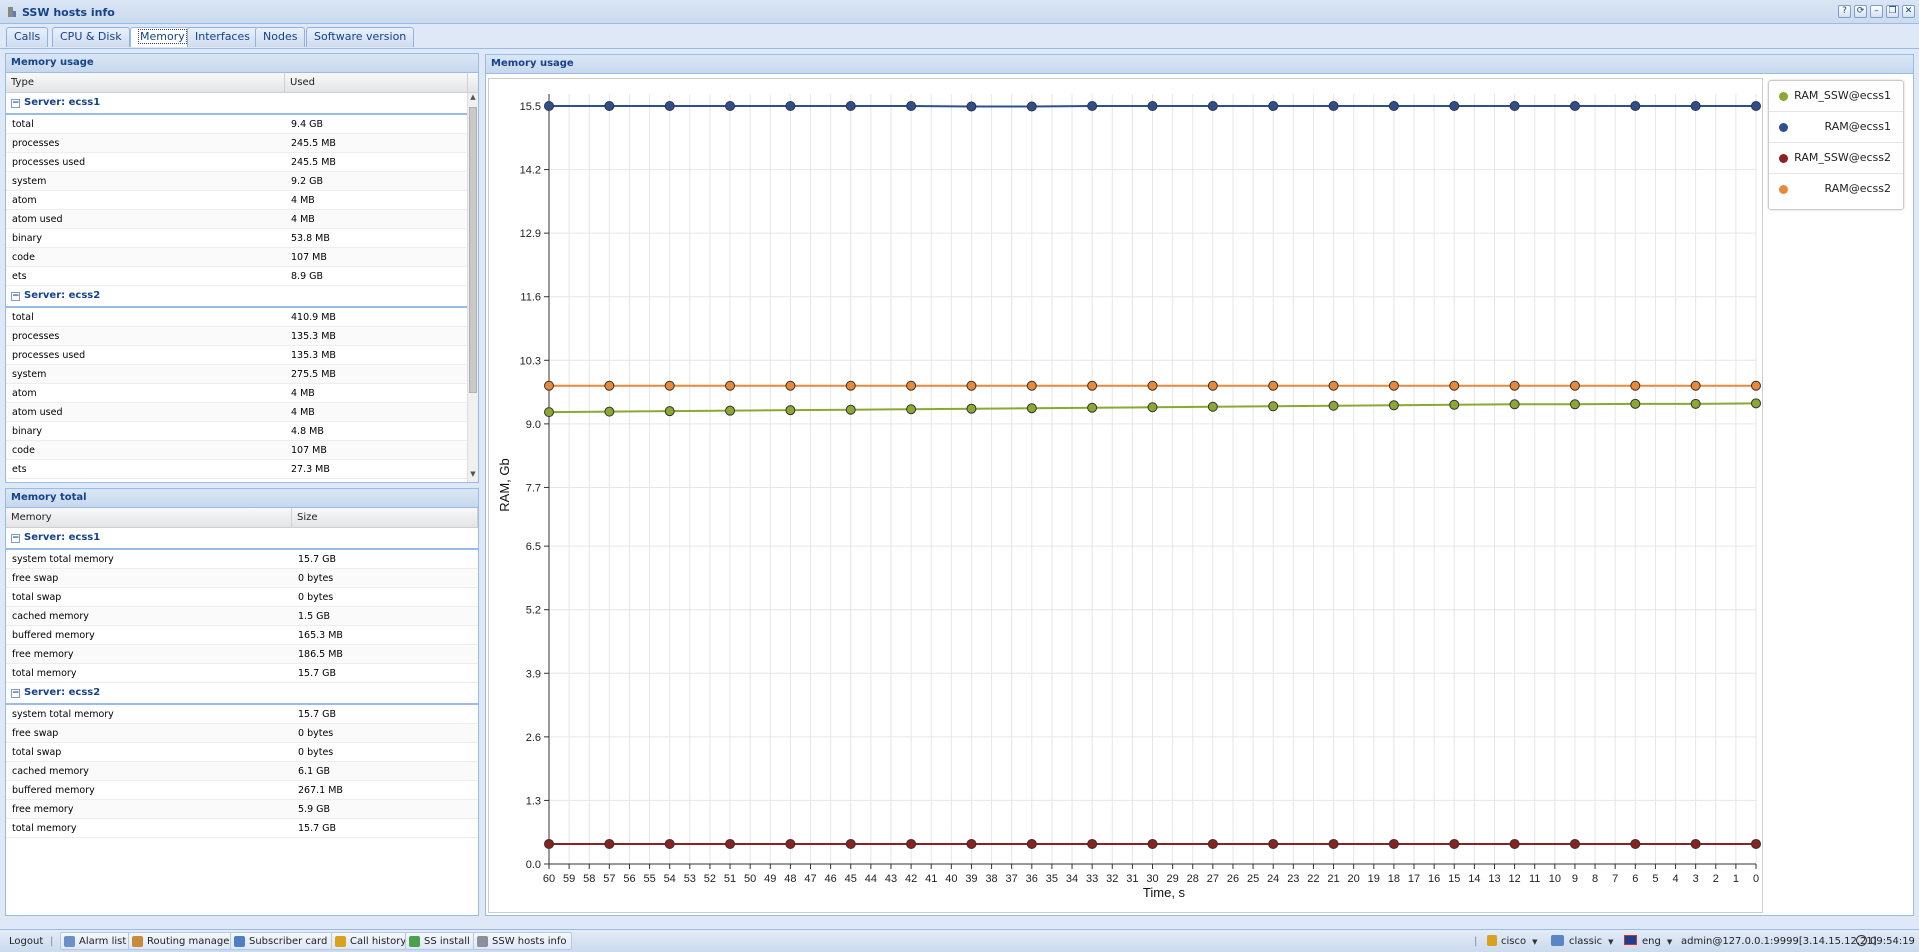 This screenshot has width=1919, height=952. I want to click on memory-usage-scrollbar: ▲ ▼, so click(472, 287).